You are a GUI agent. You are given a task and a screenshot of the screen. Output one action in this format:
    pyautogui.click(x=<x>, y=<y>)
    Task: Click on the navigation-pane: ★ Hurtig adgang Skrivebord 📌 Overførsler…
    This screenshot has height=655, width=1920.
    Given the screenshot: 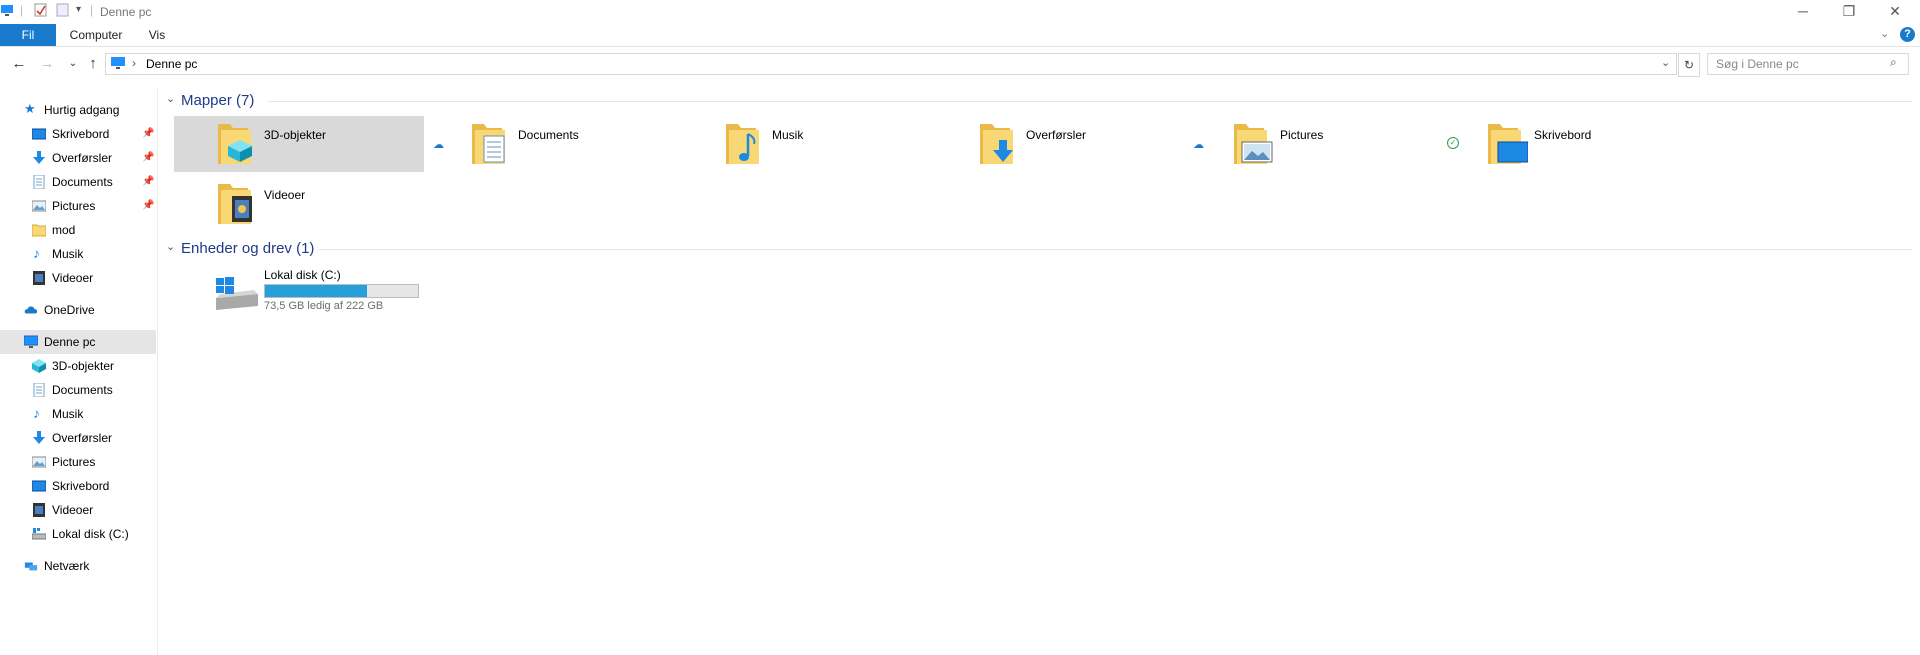 What is the action you would take?
    pyautogui.click(x=79, y=371)
    